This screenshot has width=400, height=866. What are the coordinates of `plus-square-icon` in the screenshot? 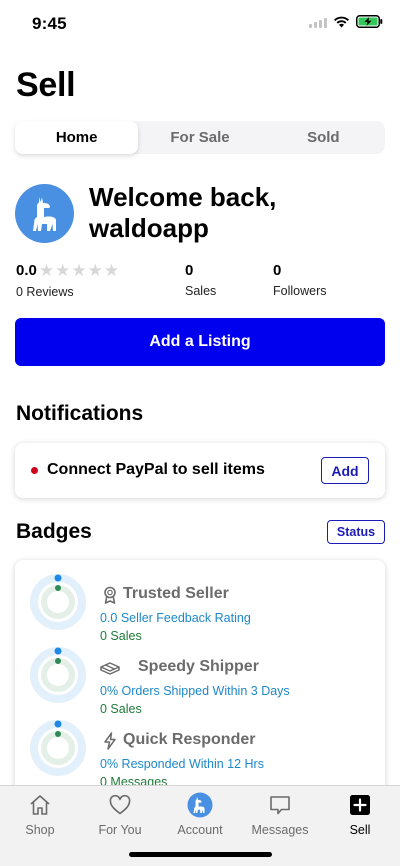 It's located at (360, 805).